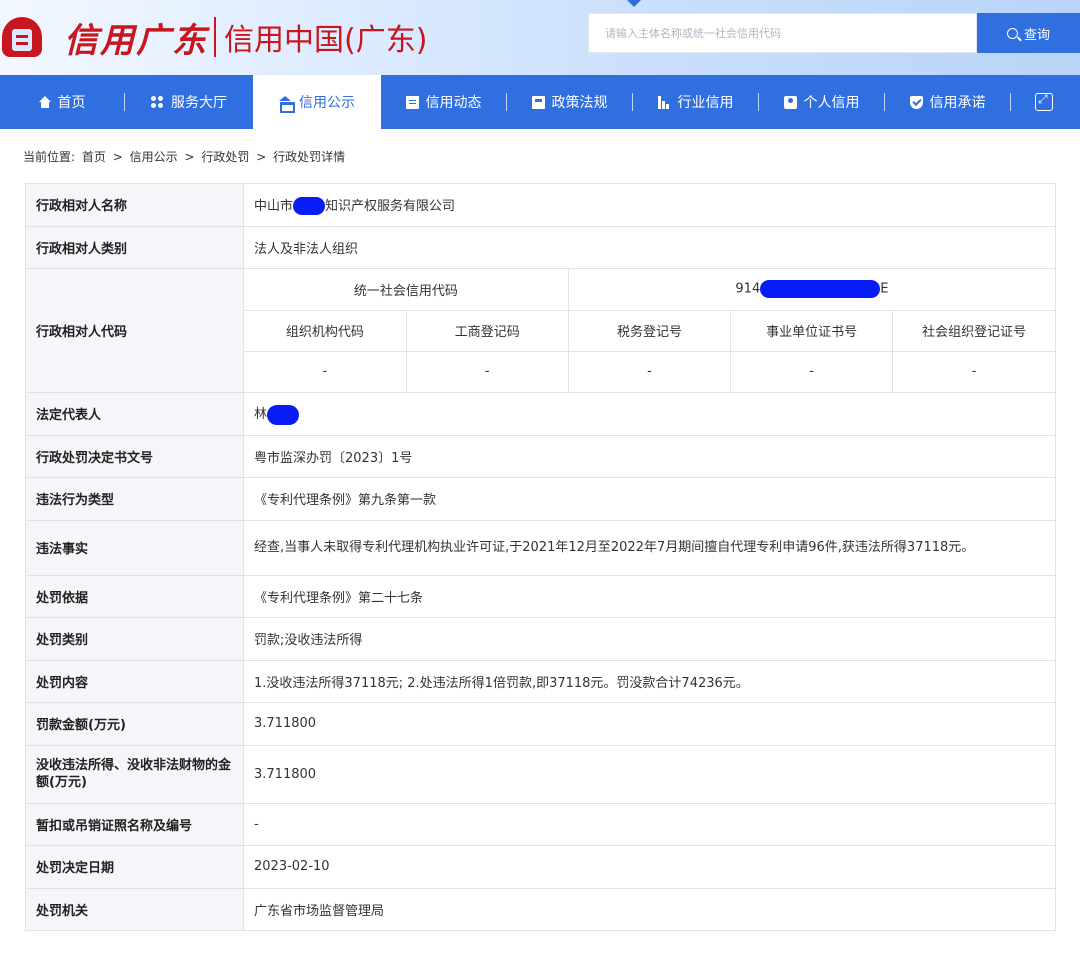  I want to click on expand-icon, so click(1044, 101).